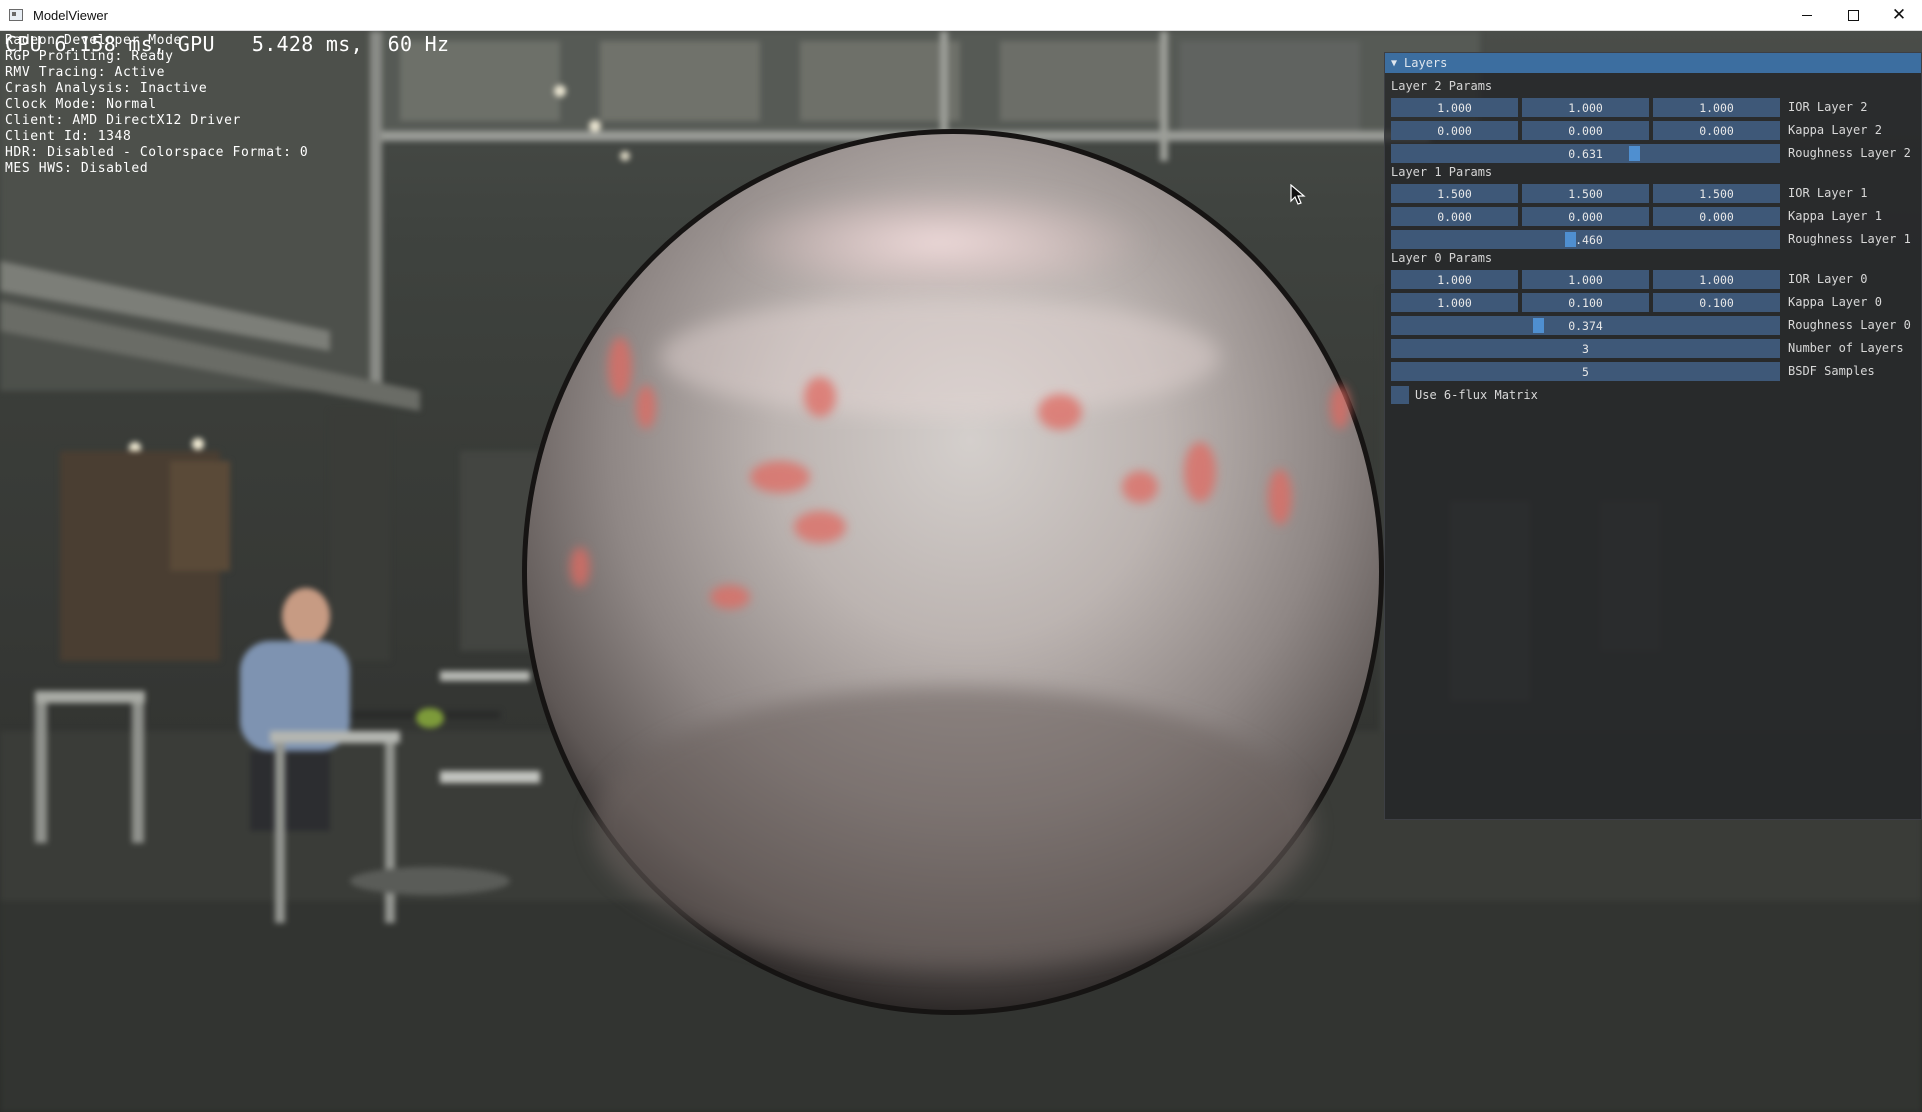  Describe the element at coordinates (1585, 216) in the screenshot. I see `kappa-layer1-y: 0.000` at that location.